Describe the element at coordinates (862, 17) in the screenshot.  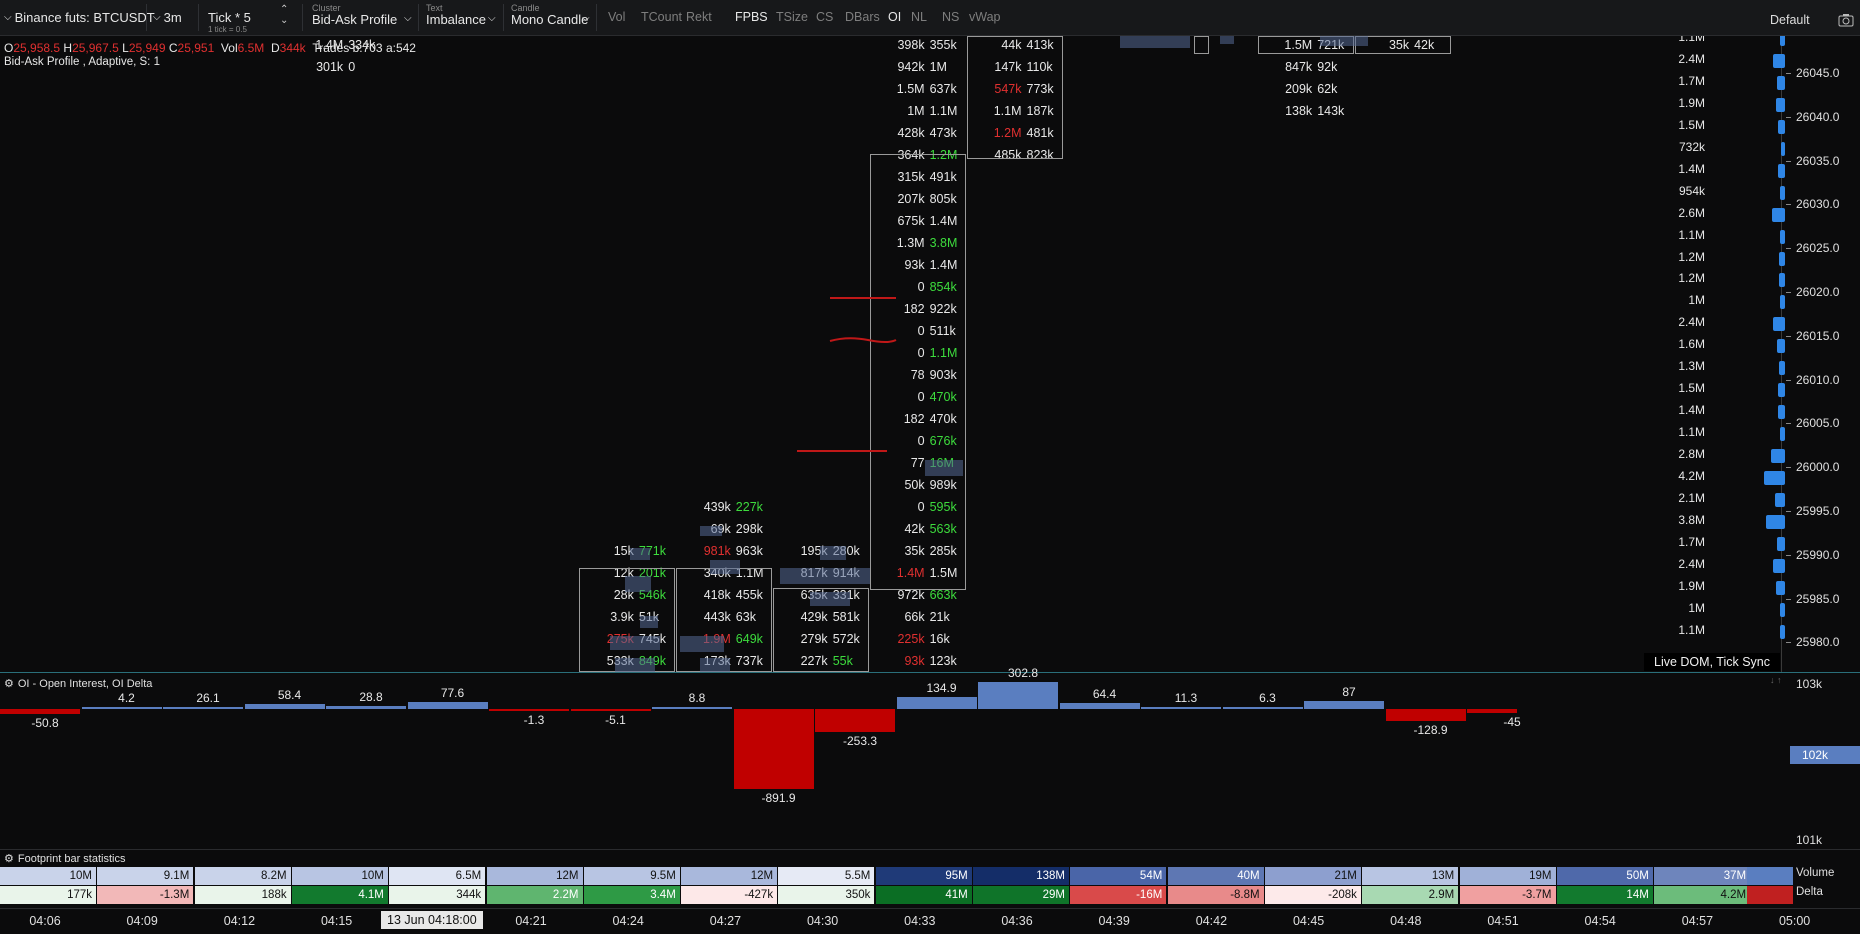
I see `toggle-dbars: DBars` at that location.